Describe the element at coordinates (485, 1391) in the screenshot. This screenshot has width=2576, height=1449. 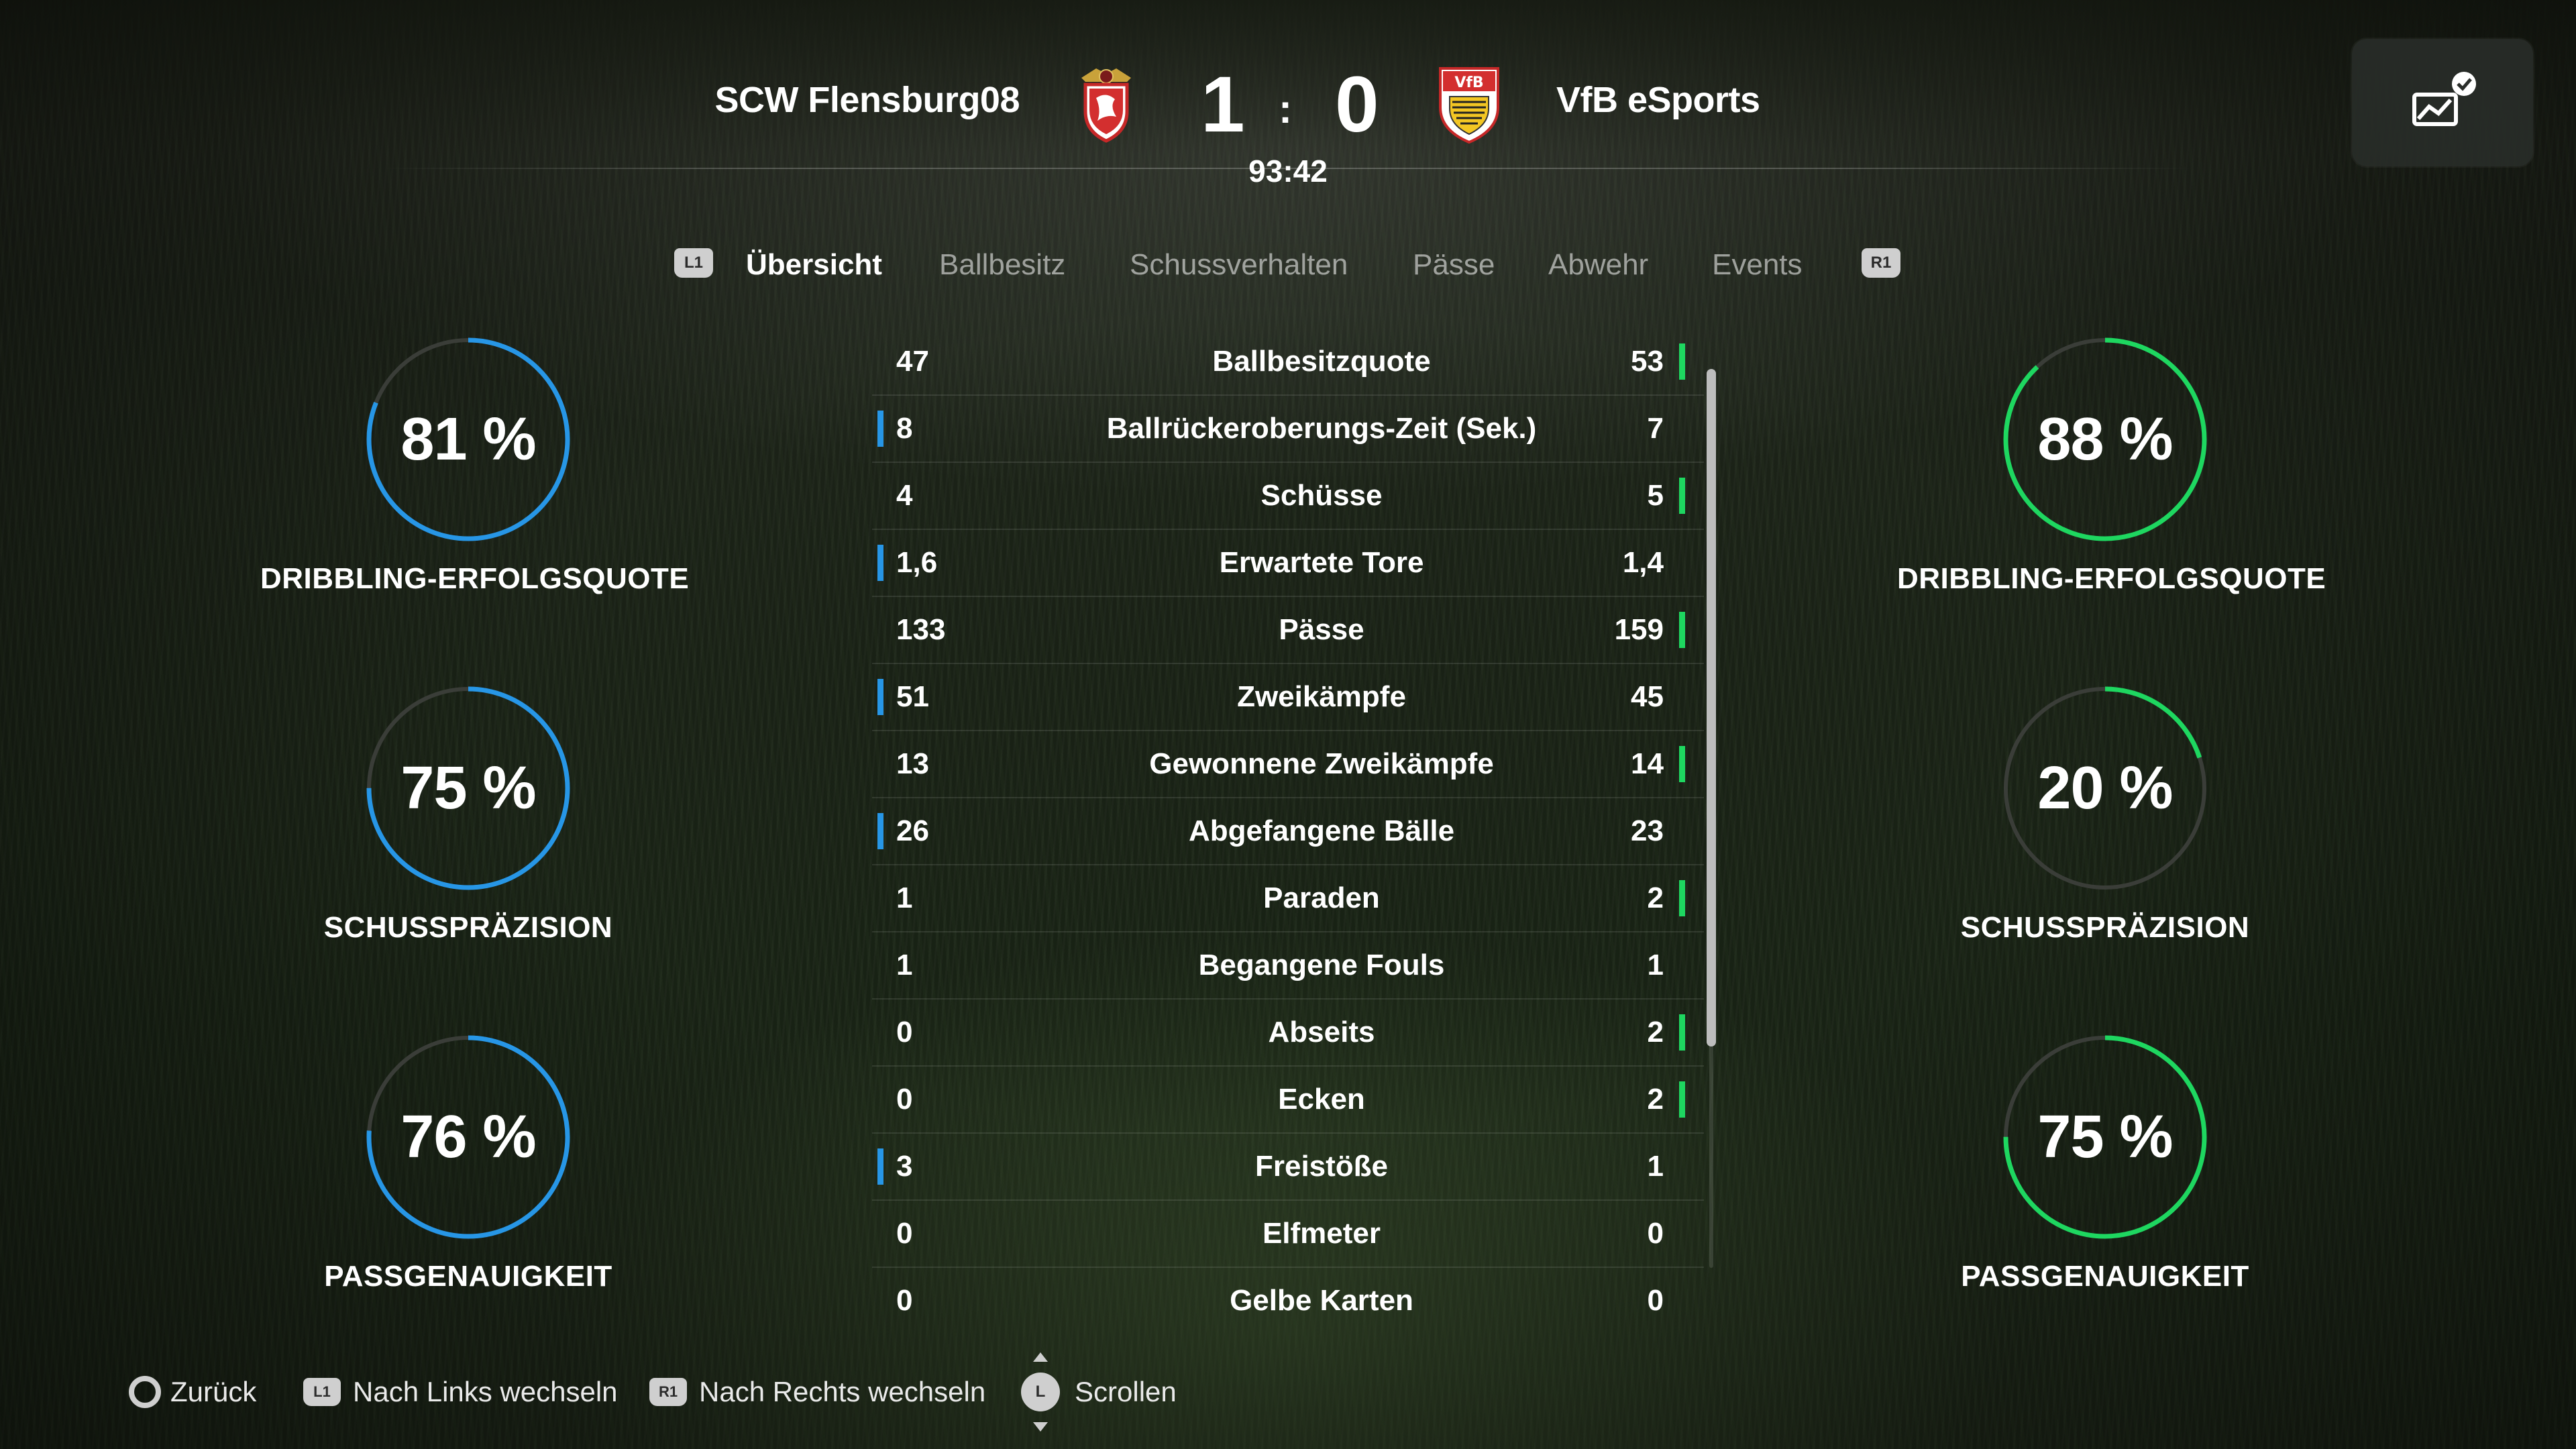
I see `switch-left-label: Nach Links wechseln` at that location.